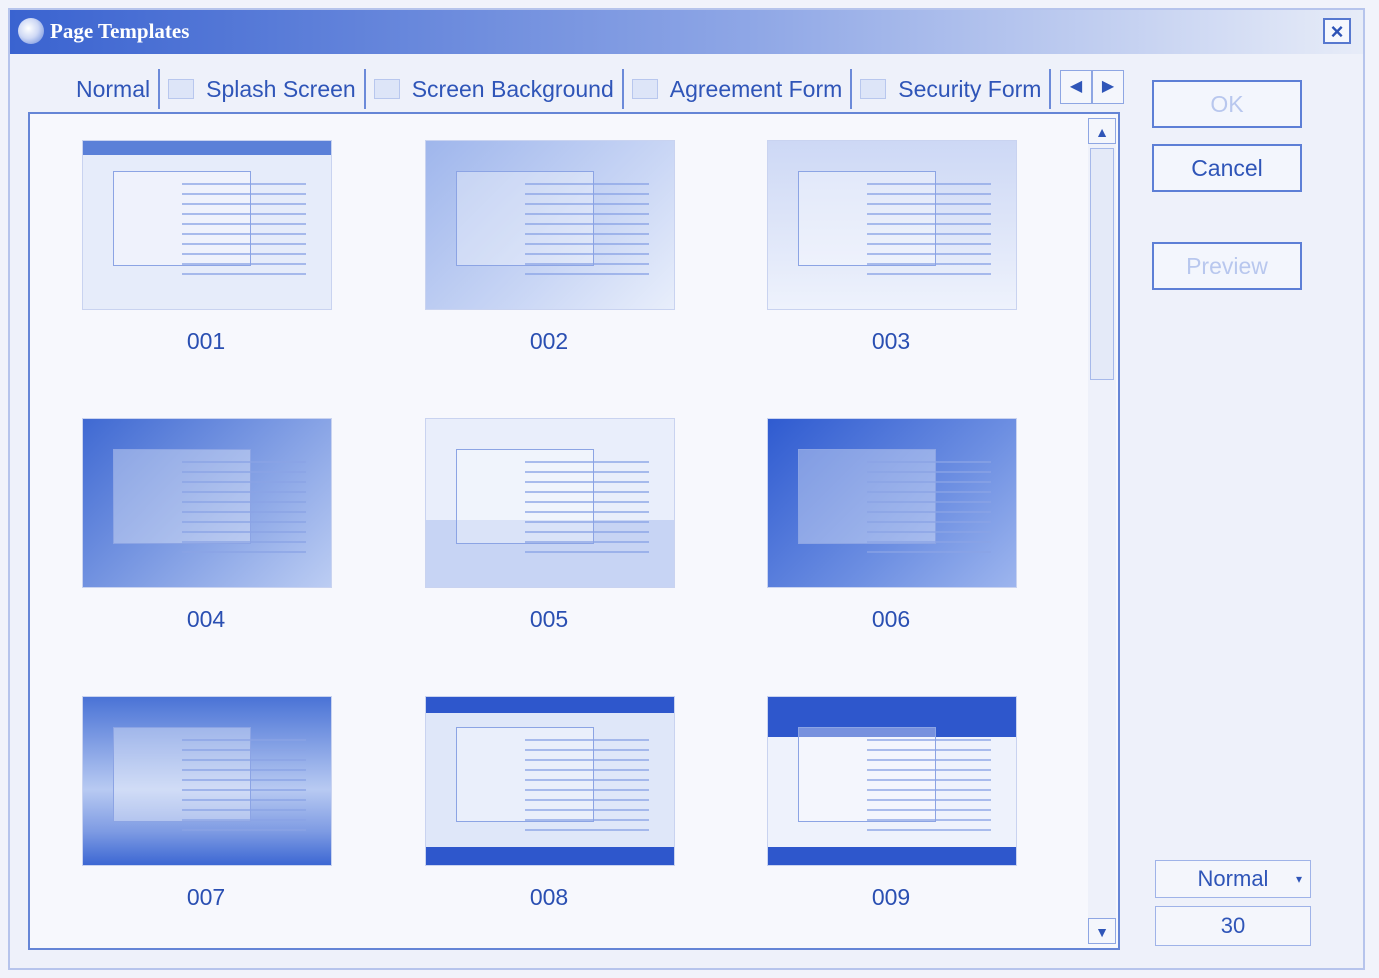  I want to click on tab-scroll-right-icon: ▶, so click(1108, 87).